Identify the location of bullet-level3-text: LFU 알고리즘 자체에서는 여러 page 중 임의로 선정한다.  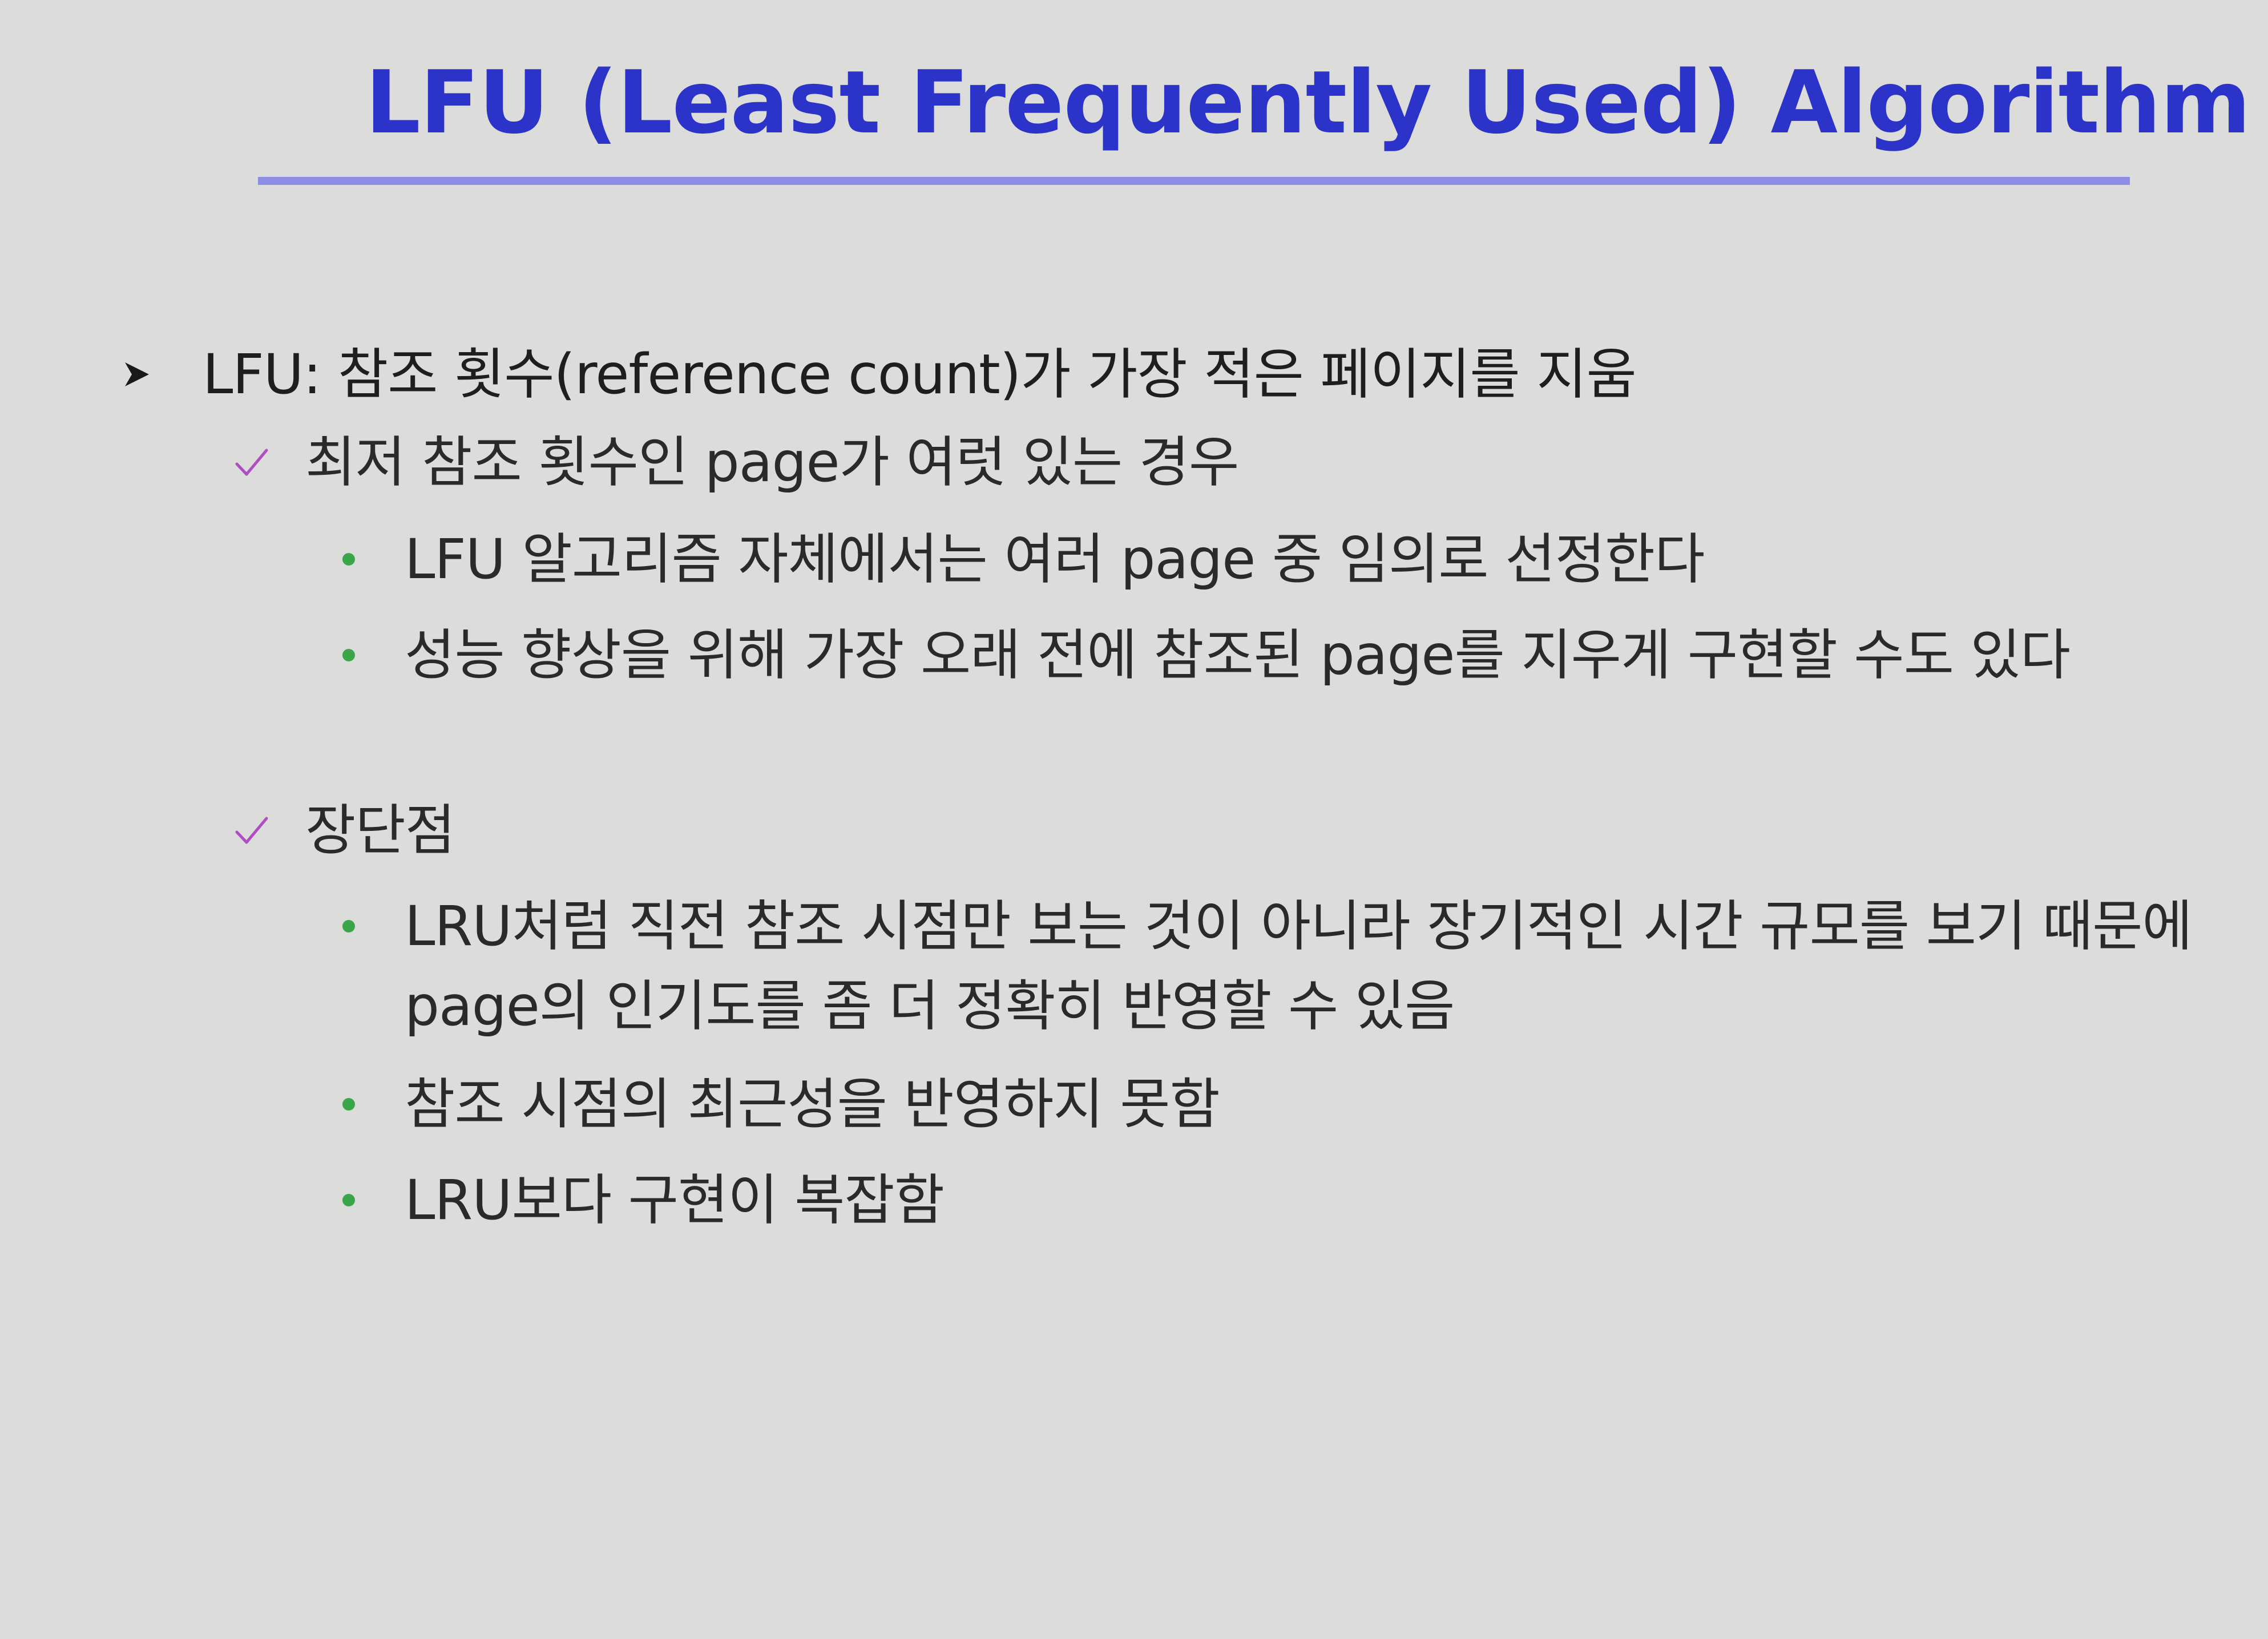
(1055, 559).